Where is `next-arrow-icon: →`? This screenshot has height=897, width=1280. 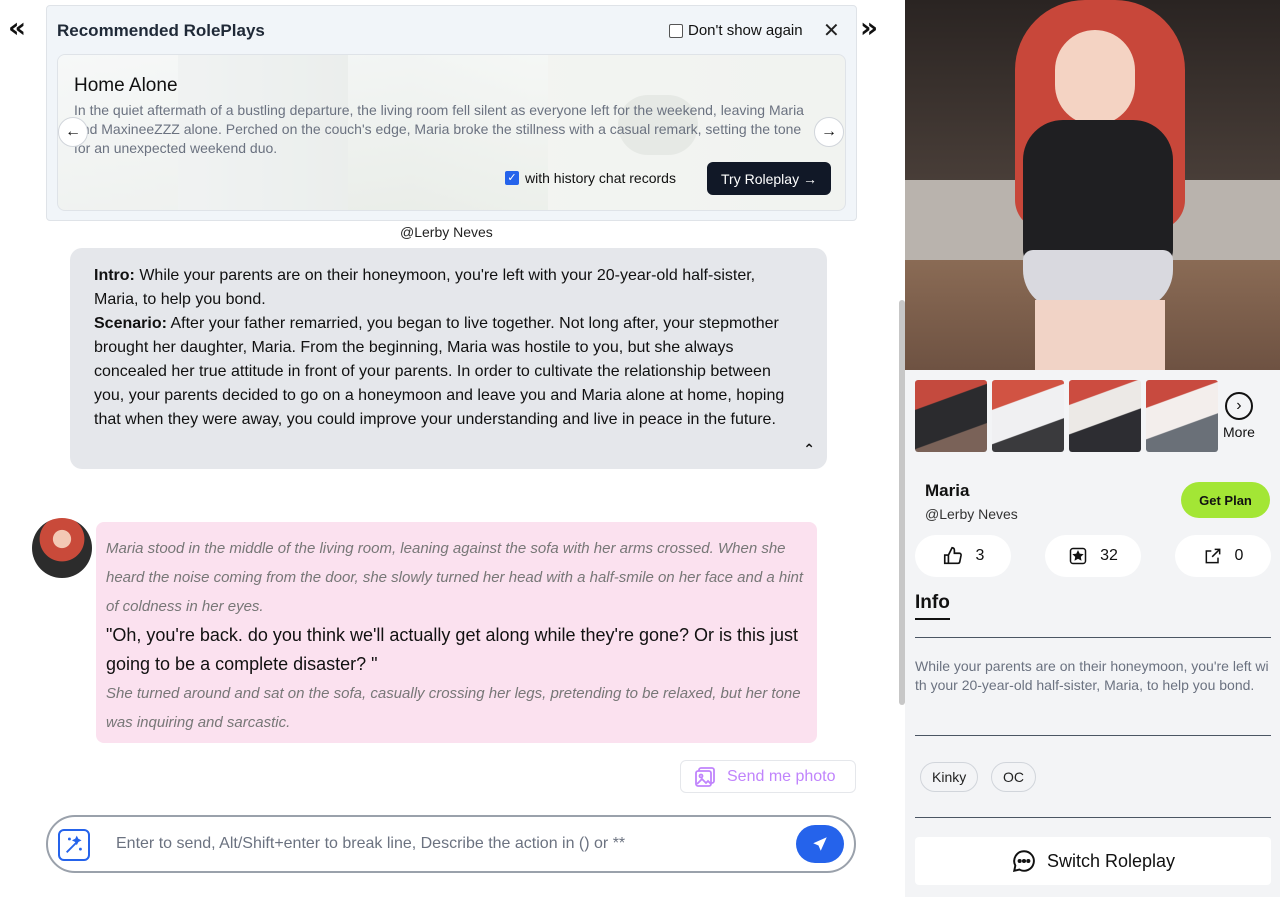
next-arrow-icon: → is located at coordinates (829, 132).